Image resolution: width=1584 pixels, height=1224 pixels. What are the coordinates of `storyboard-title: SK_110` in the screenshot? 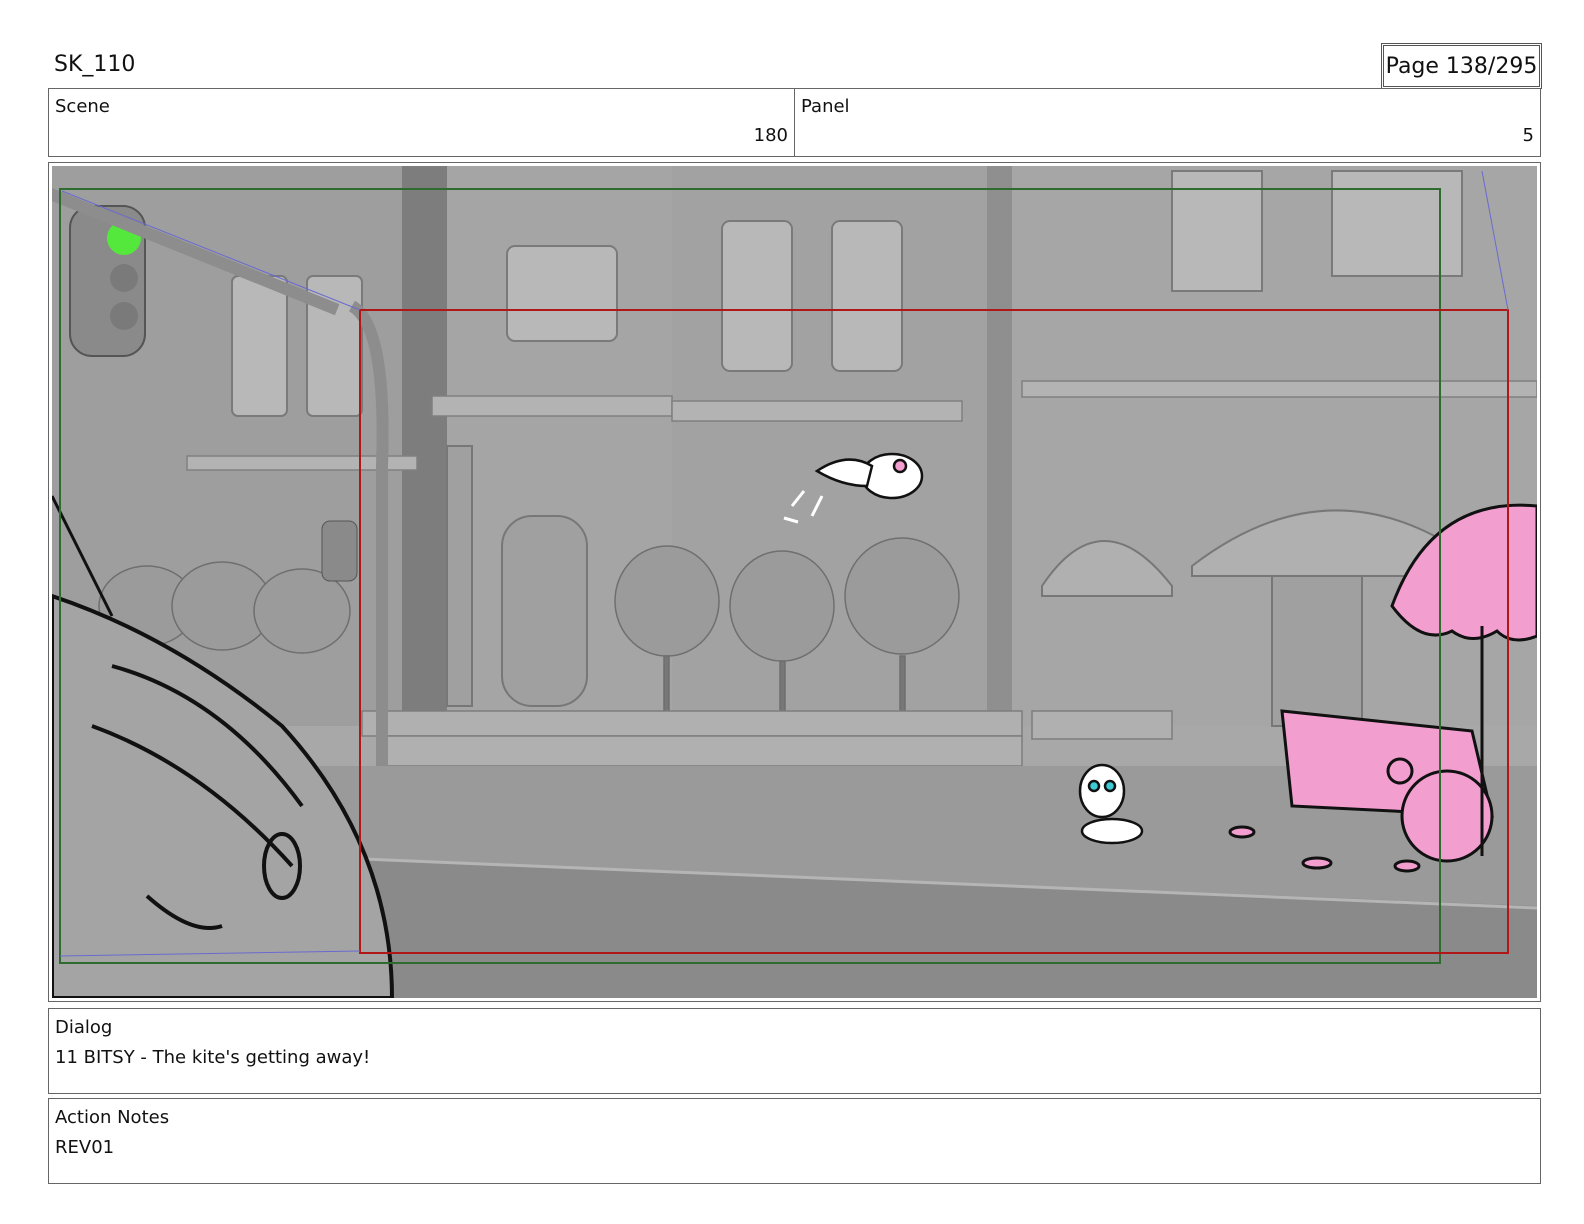 It's located at (95, 64).